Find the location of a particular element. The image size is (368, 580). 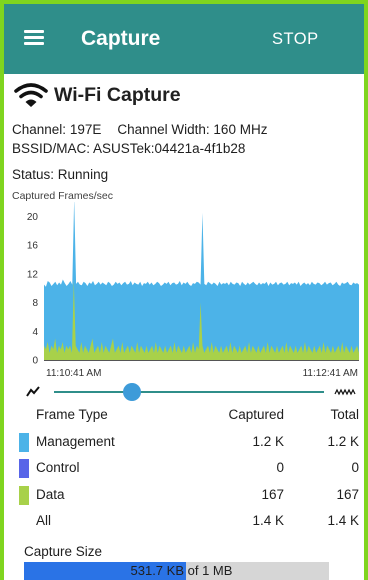

bssid-info-line: BSSID/MAC: ASUSTek:04421a-4f1b28 is located at coordinates (128, 148).